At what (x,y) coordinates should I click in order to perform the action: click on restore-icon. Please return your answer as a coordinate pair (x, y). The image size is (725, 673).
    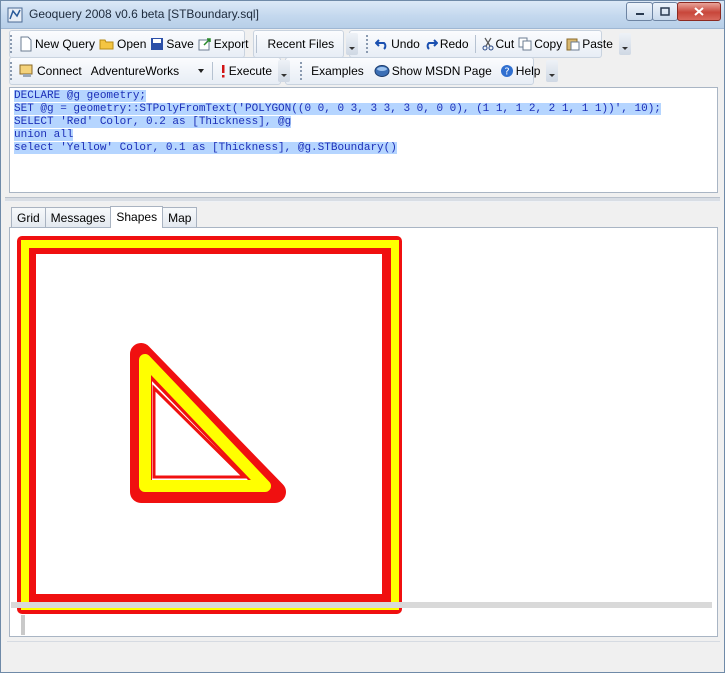
    Looking at the image, I should click on (665, 11).